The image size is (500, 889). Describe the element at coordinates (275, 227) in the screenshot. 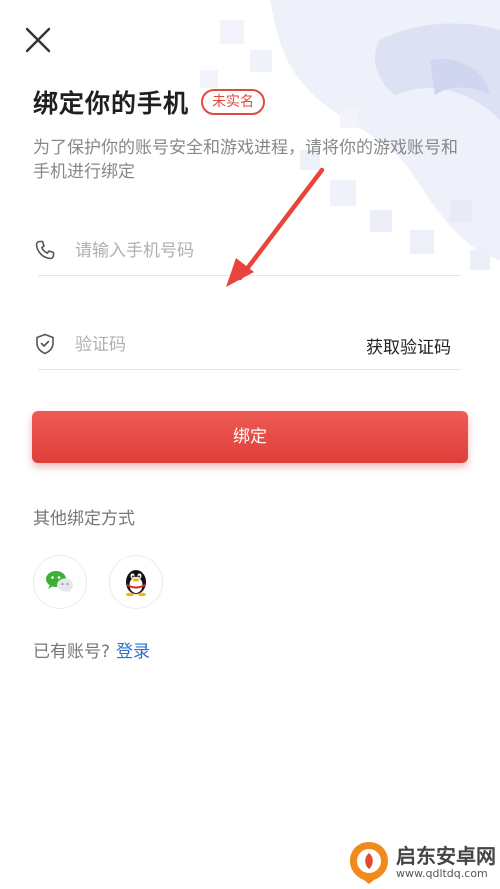

I see `annotation-arrow` at that location.